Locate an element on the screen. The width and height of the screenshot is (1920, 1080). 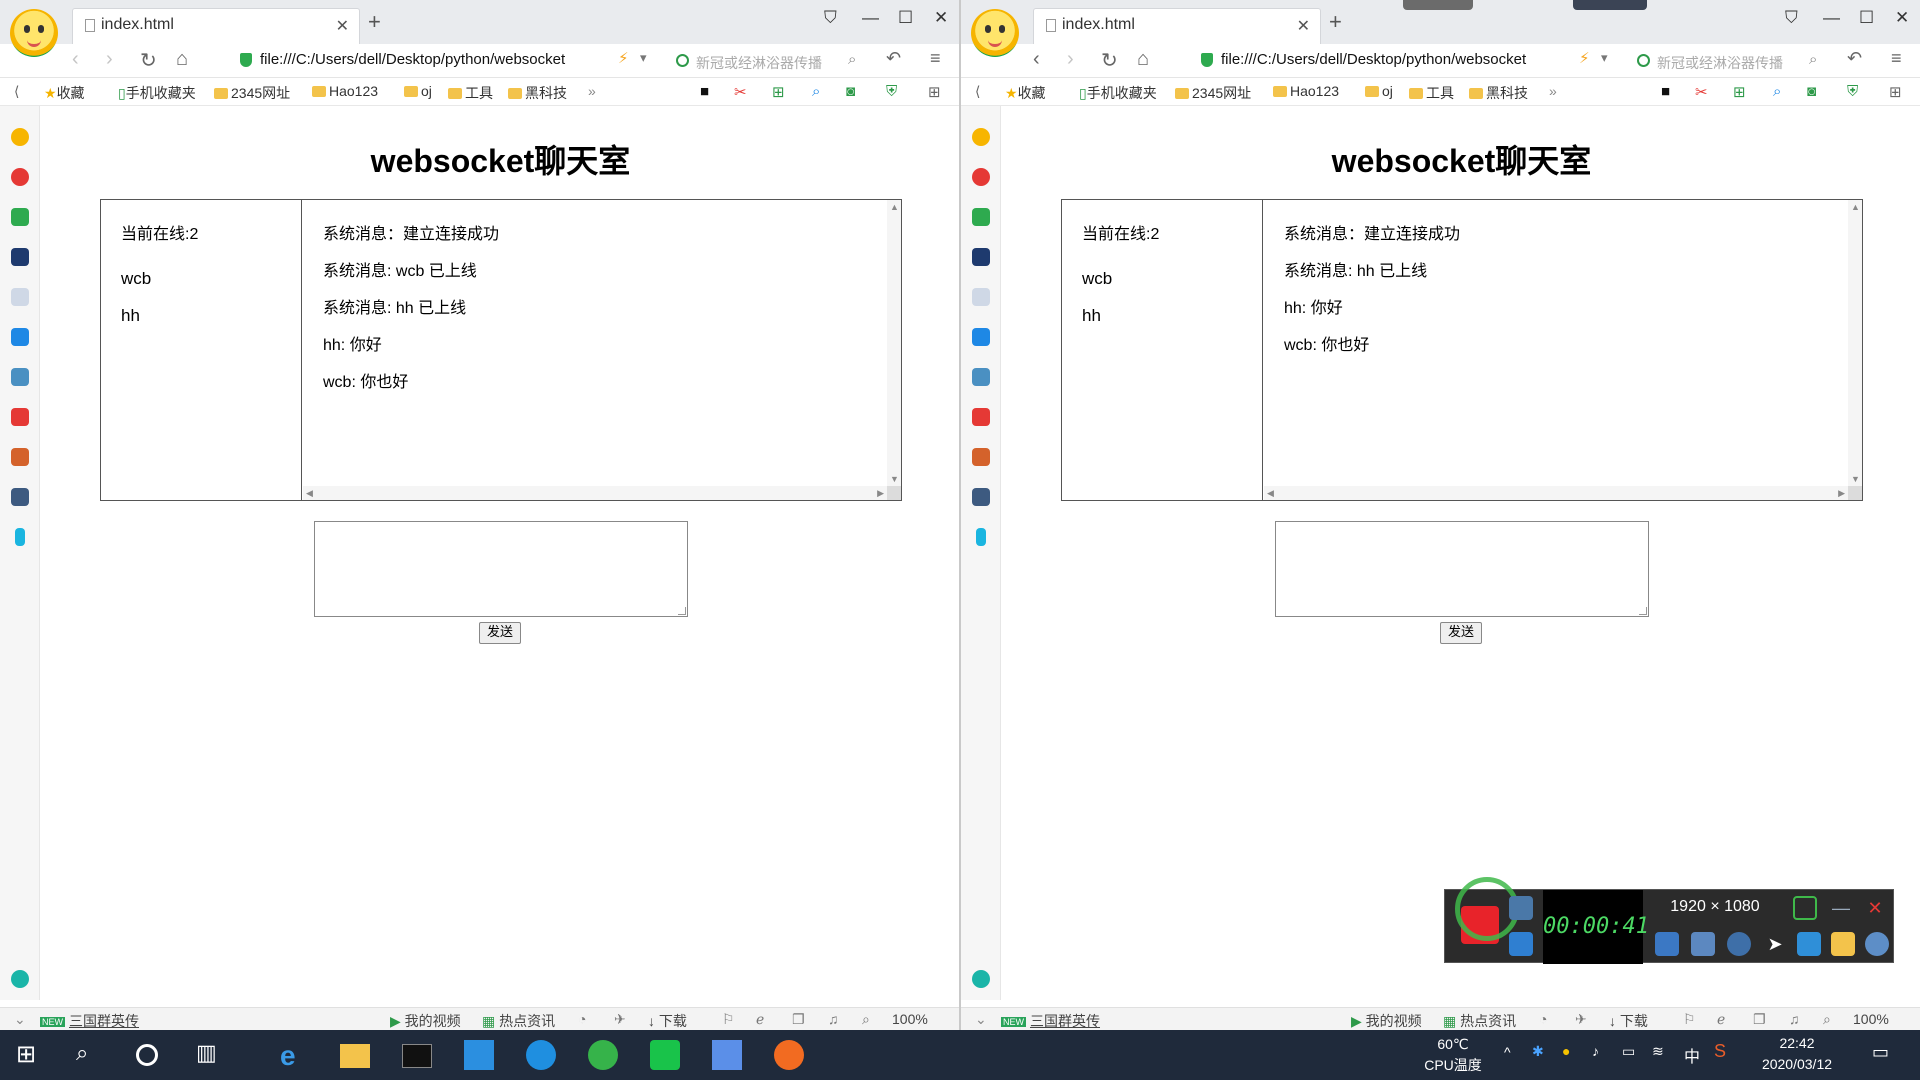
bookmark-favorites: ★收藏 is located at coordinates (1025, 93).